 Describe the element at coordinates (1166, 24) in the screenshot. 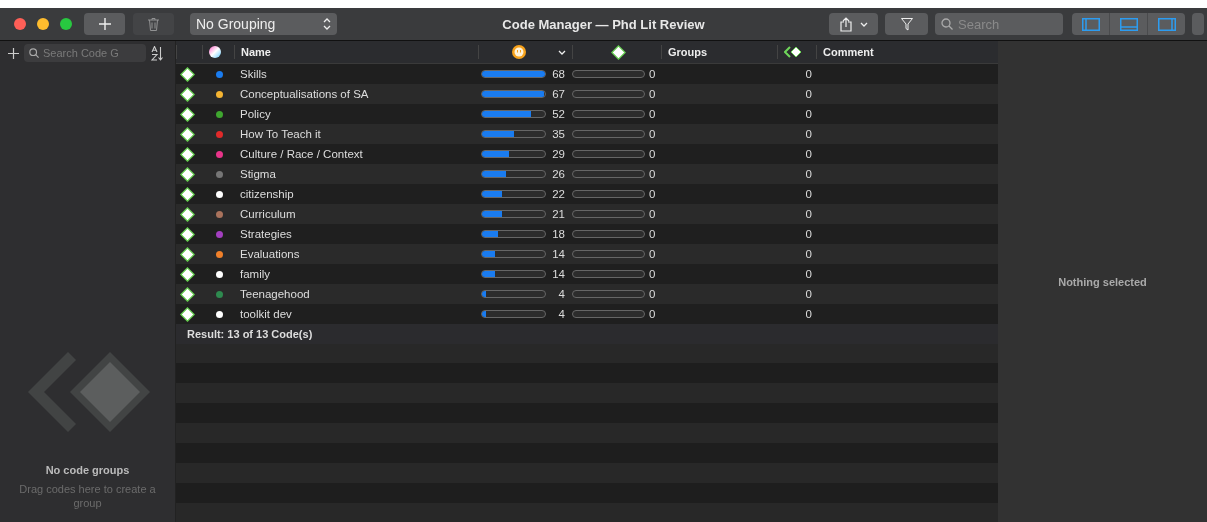

I see `right-panel-icon` at that location.